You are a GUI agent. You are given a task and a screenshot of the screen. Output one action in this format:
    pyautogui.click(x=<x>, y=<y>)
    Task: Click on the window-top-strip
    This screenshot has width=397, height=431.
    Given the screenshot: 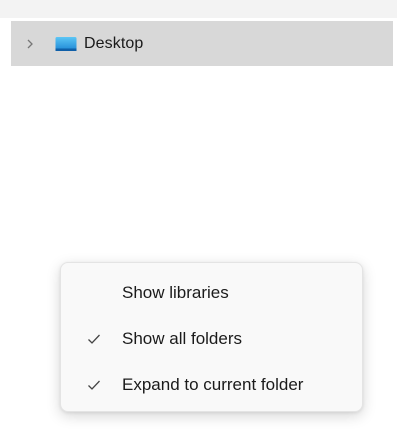 What is the action you would take?
    pyautogui.click(x=198, y=9)
    